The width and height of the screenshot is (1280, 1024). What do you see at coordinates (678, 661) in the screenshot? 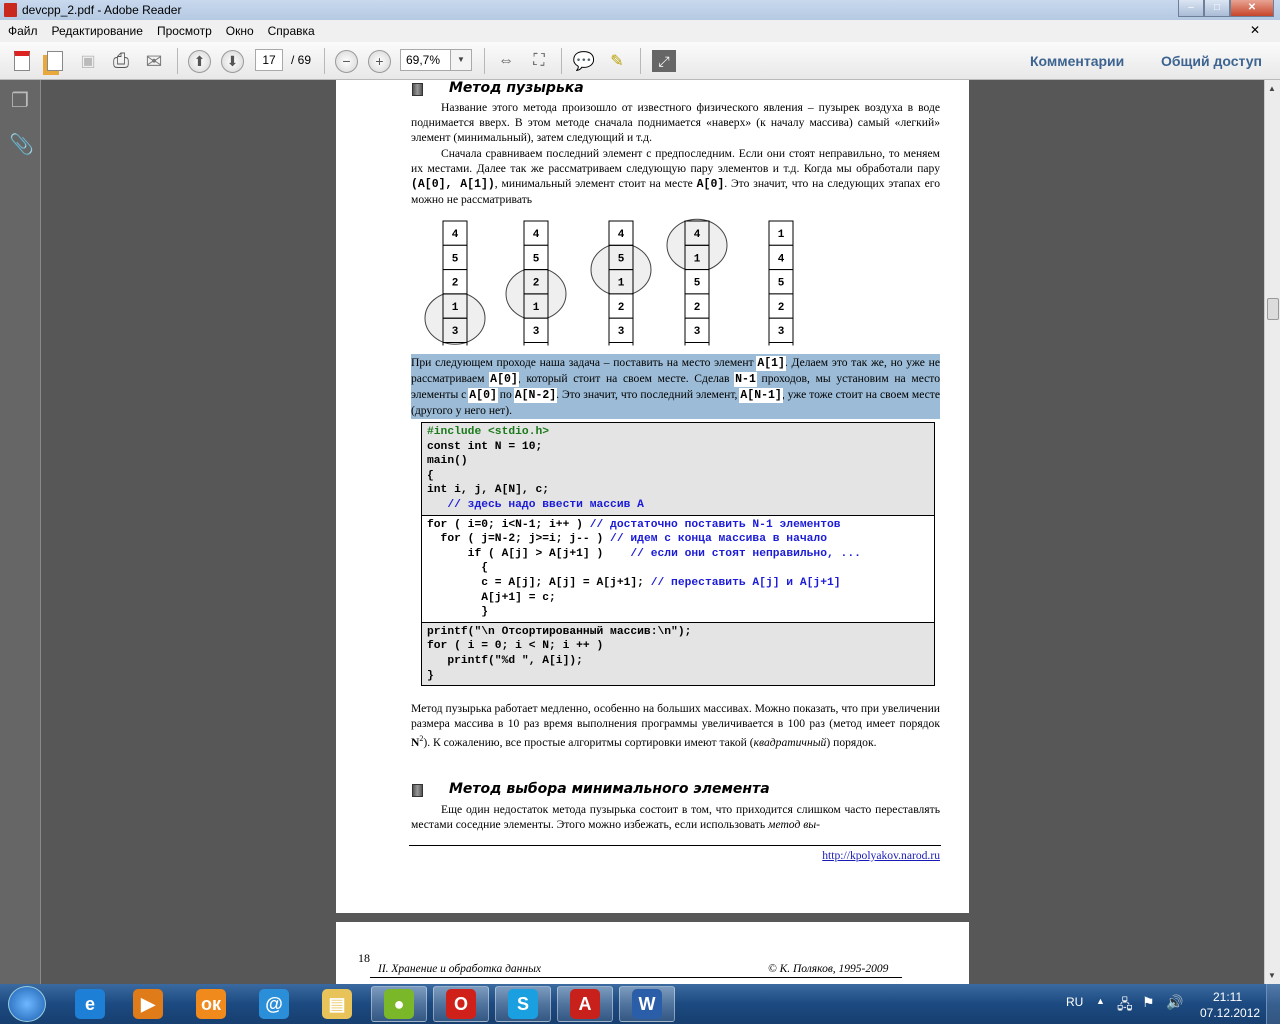
I see `code-line: printf("%d ", A[i]);` at bounding box center [678, 661].